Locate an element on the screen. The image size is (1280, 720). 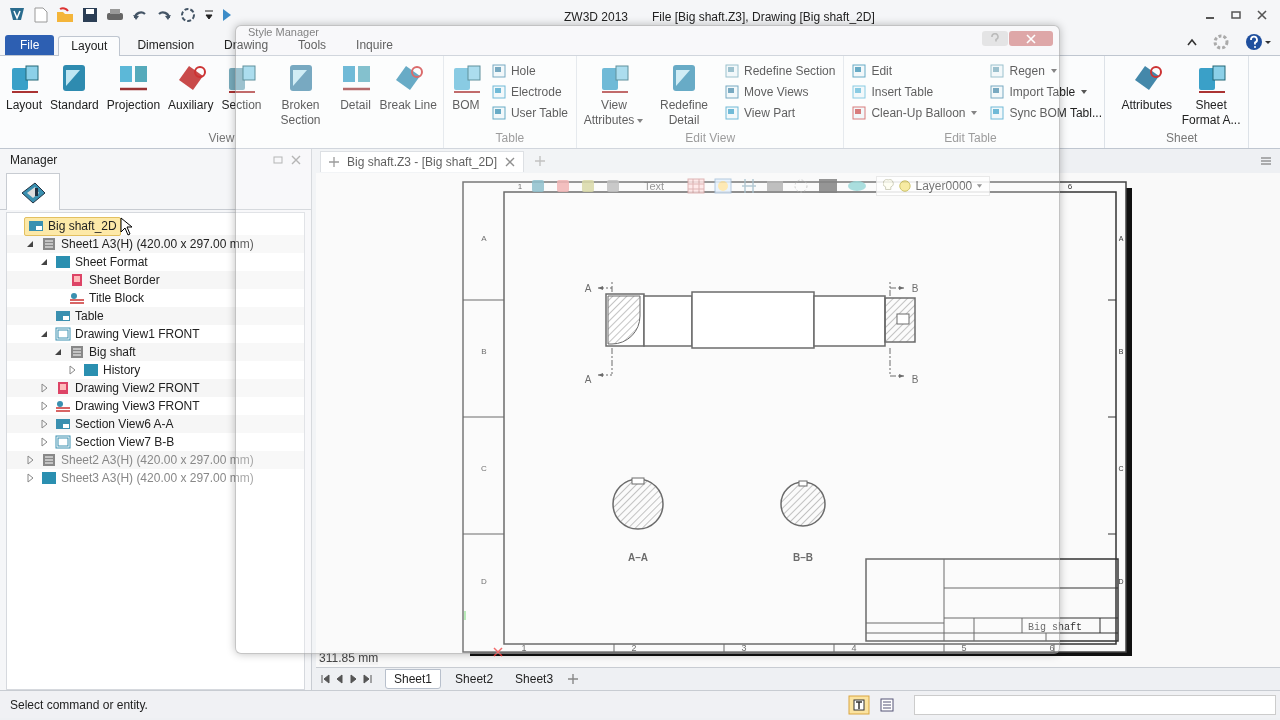
section-mark: B is located at coordinates (915, 379).